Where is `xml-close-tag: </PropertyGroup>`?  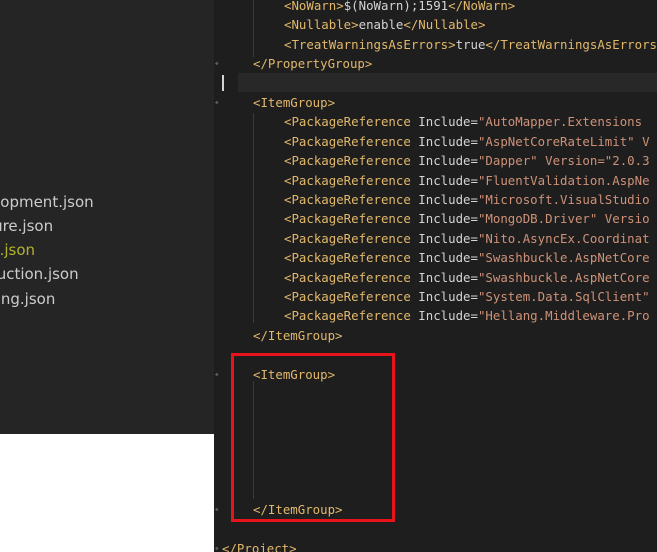
xml-close-tag: </PropertyGroup> is located at coordinates (313, 64).